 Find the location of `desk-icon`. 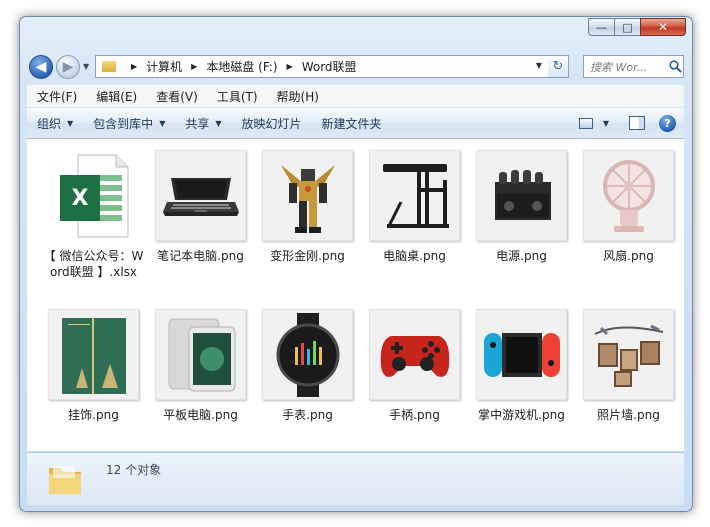

desk-icon is located at coordinates (414, 195).